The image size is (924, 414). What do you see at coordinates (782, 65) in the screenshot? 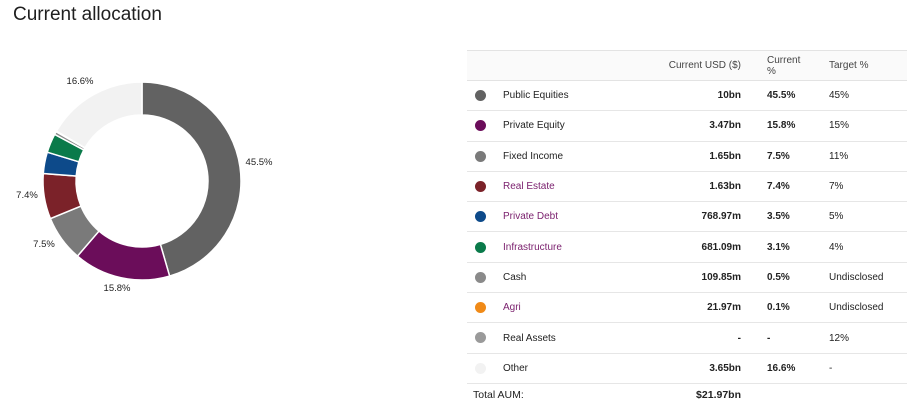
I see `header-current-pct: Current %` at bounding box center [782, 65].